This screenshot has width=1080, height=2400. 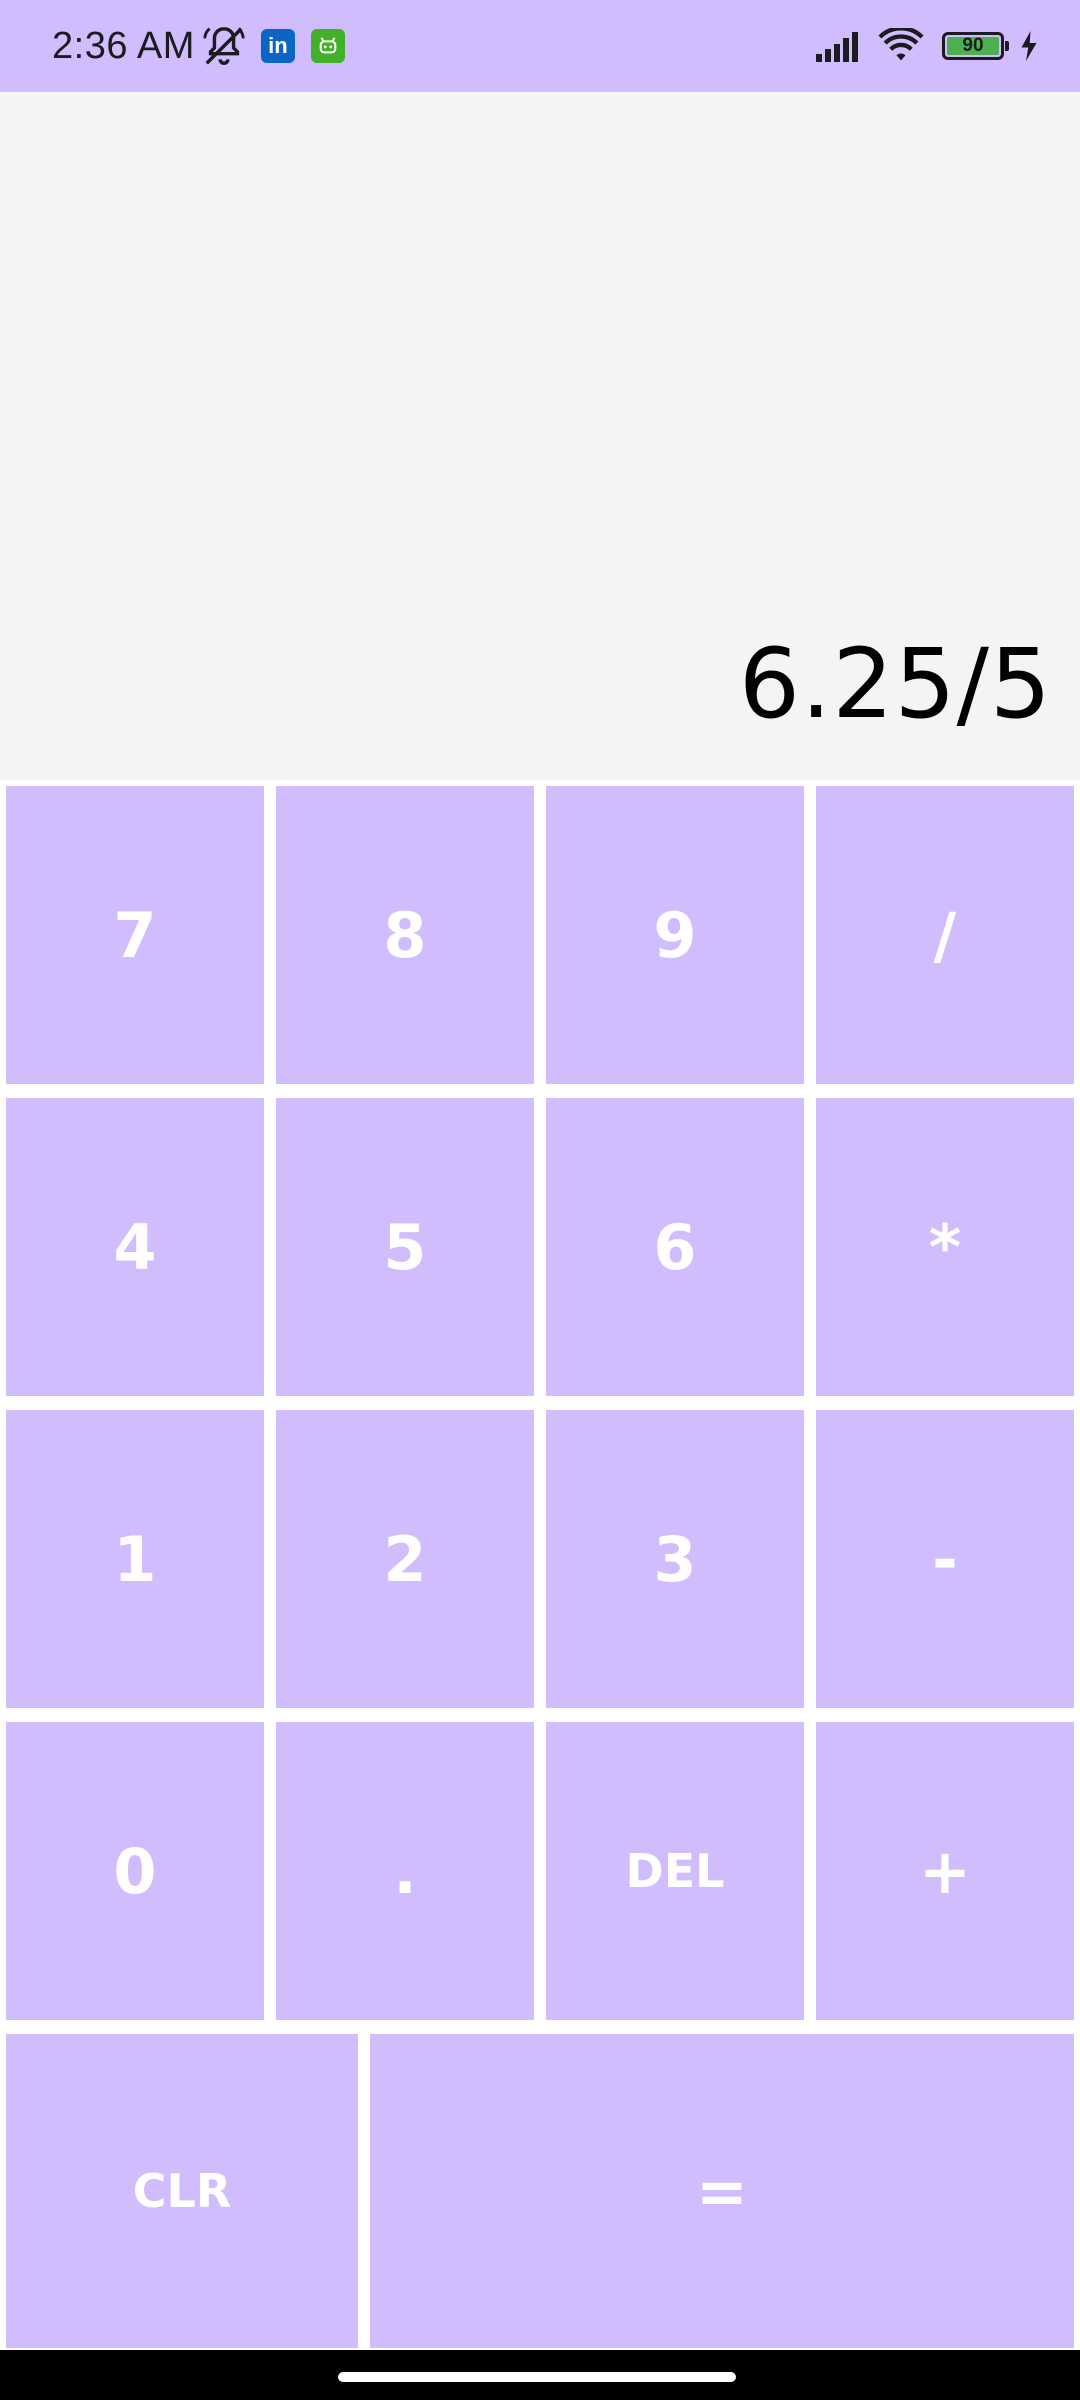 What do you see at coordinates (135, 935) in the screenshot?
I see `key-7: 7` at bounding box center [135, 935].